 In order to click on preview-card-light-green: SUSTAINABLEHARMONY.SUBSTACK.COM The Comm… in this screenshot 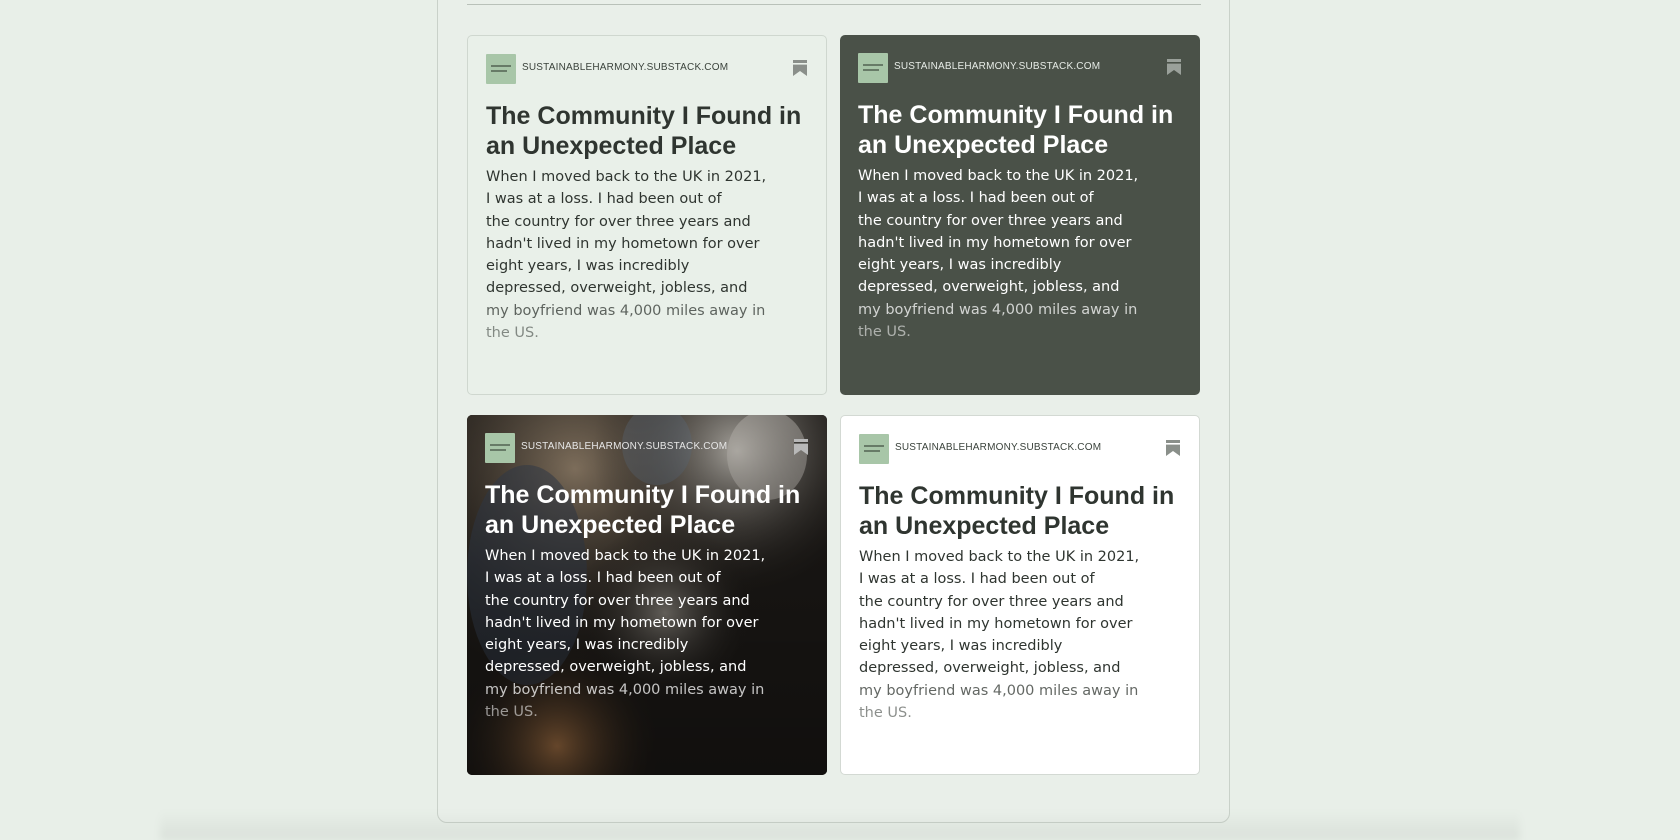, I will do `click(647, 215)`.